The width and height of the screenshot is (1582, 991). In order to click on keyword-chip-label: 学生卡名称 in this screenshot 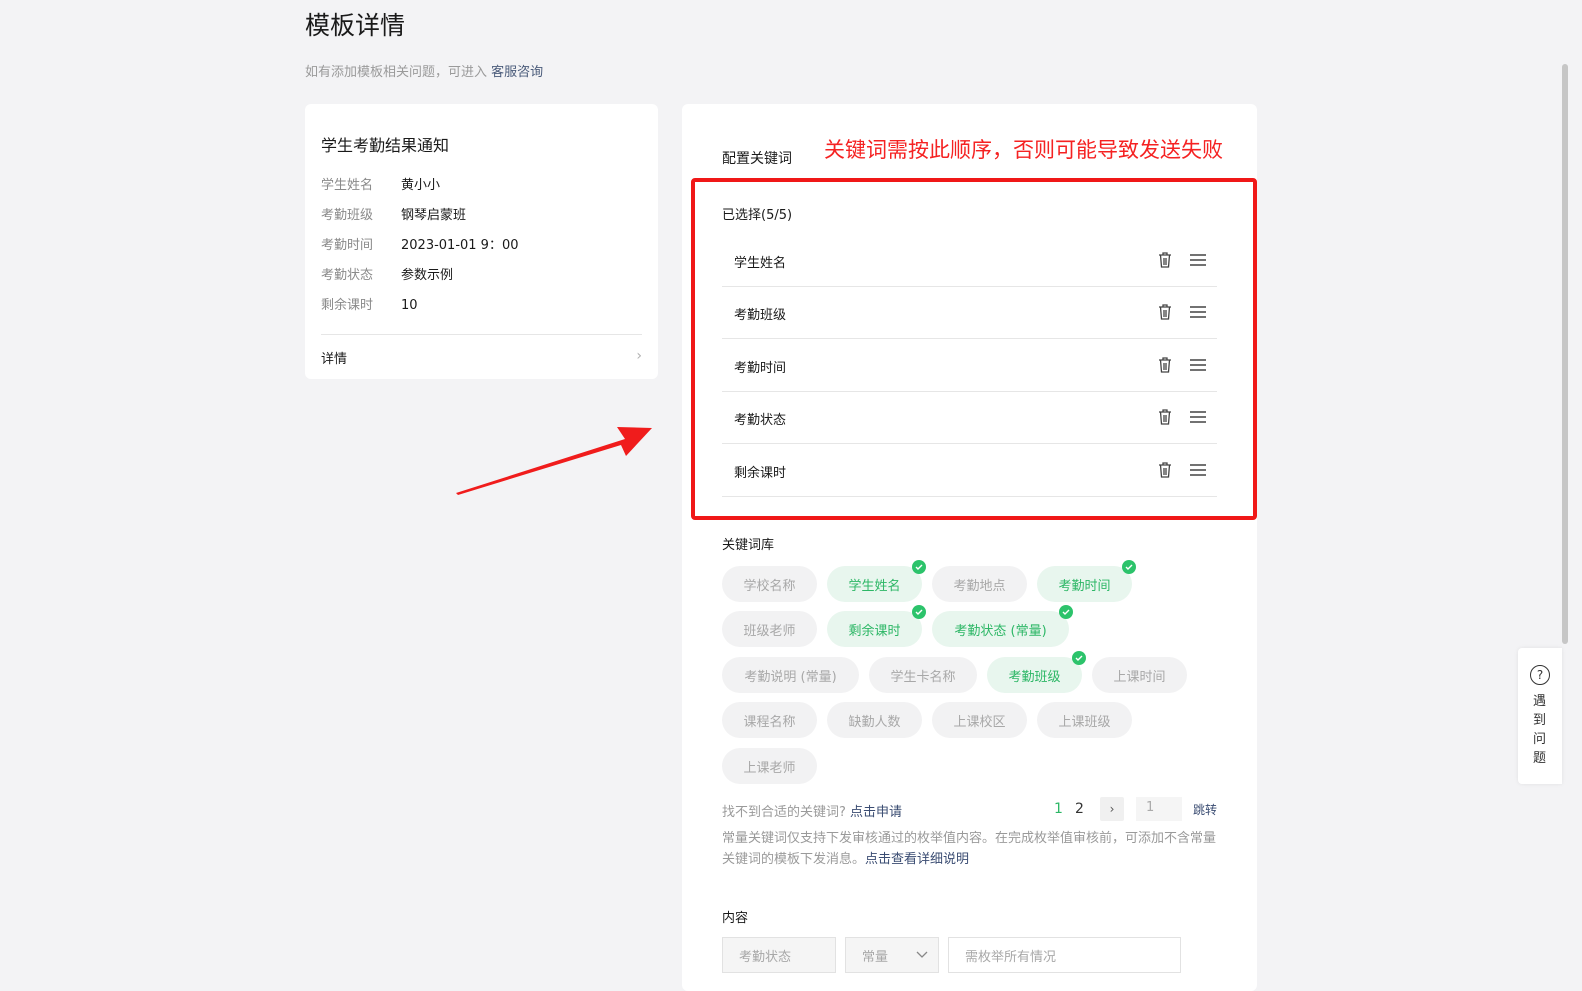, I will do `click(923, 677)`.